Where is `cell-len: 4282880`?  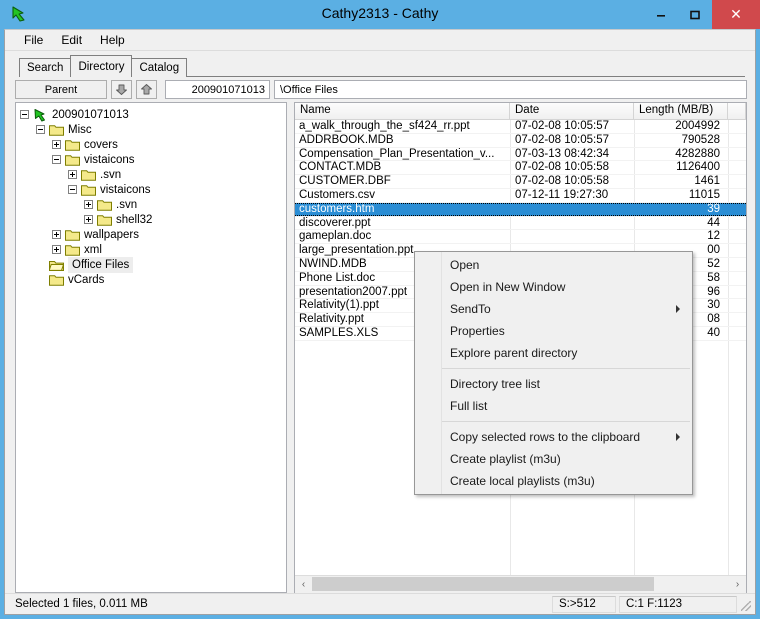 cell-len: 4282880 is located at coordinates (697, 153).